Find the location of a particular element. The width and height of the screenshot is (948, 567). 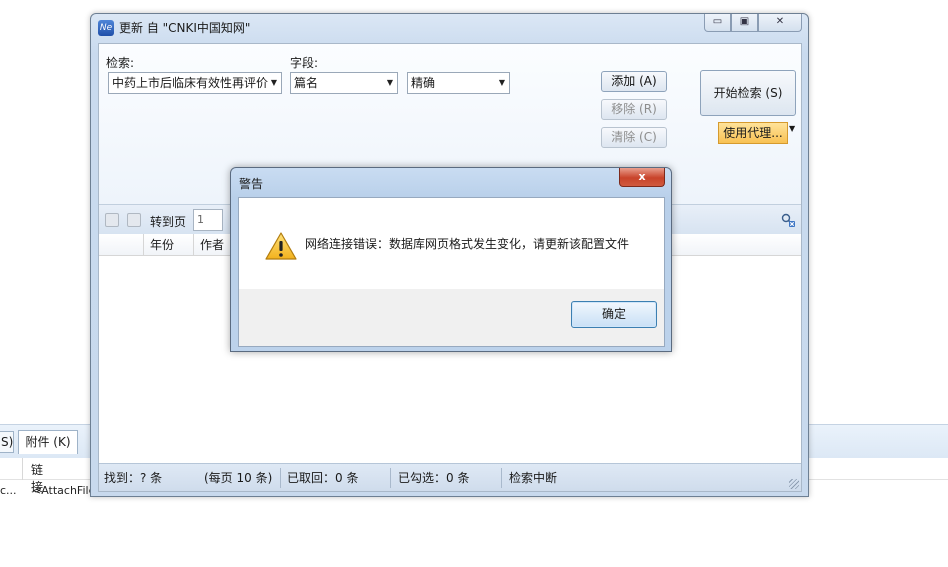

start-search-button: 开始检索 (S) is located at coordinates (748, 93).